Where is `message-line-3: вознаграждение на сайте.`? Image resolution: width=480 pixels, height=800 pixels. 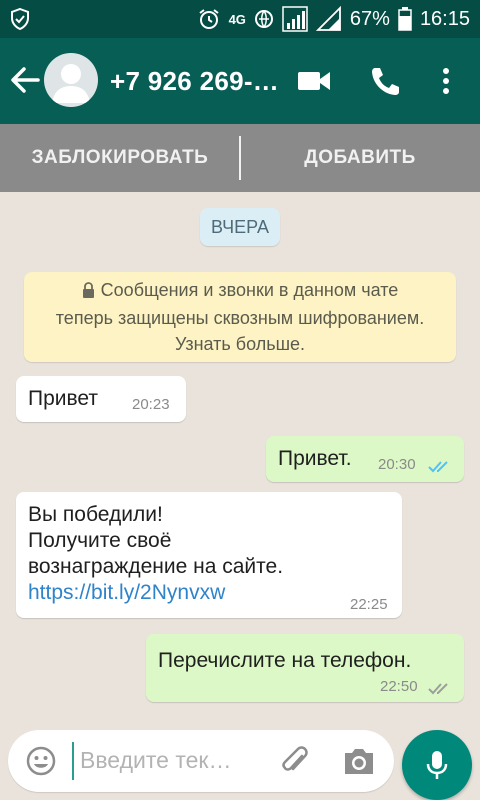
message-line-3: вознаграждение на сайте. is located at coordinates (156, 566).